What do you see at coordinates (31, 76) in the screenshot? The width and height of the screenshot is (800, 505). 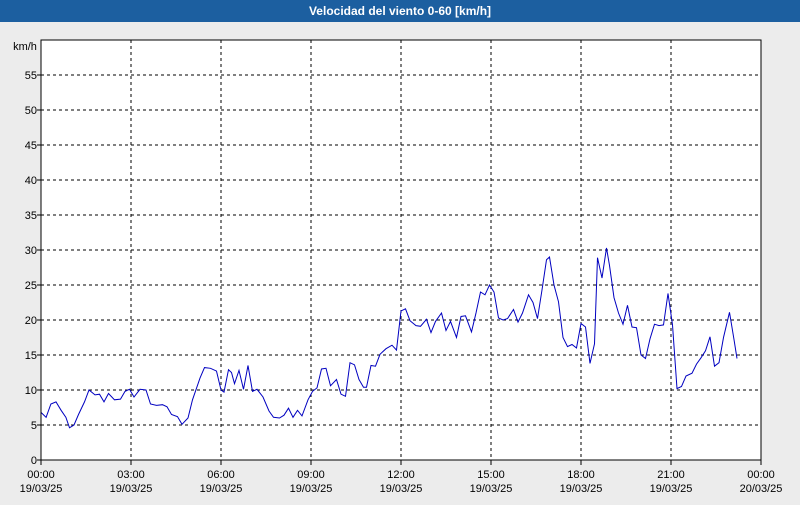 I see `y-tick-label: 55` at bounding box center [31, 76].